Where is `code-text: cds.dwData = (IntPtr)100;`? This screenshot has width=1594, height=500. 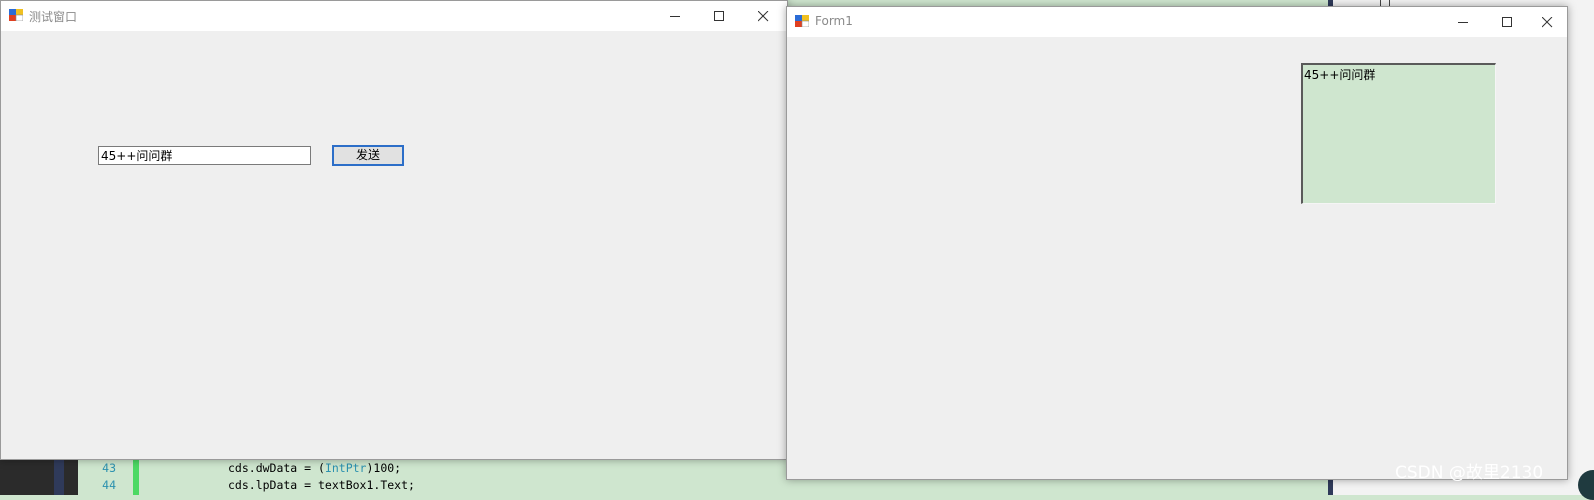 code-text: cds.dwData = (IntPtr)100; is located at coordinates (315, 468).